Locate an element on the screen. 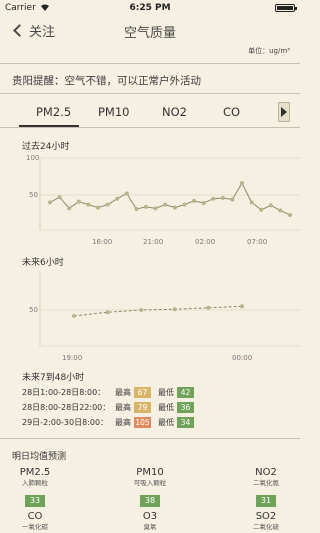 This screenshot has height=533, width=320. forecast-row: 28日8:00-28日22:00： 最高 79 最低 36 is located at coordinates (111, 407).